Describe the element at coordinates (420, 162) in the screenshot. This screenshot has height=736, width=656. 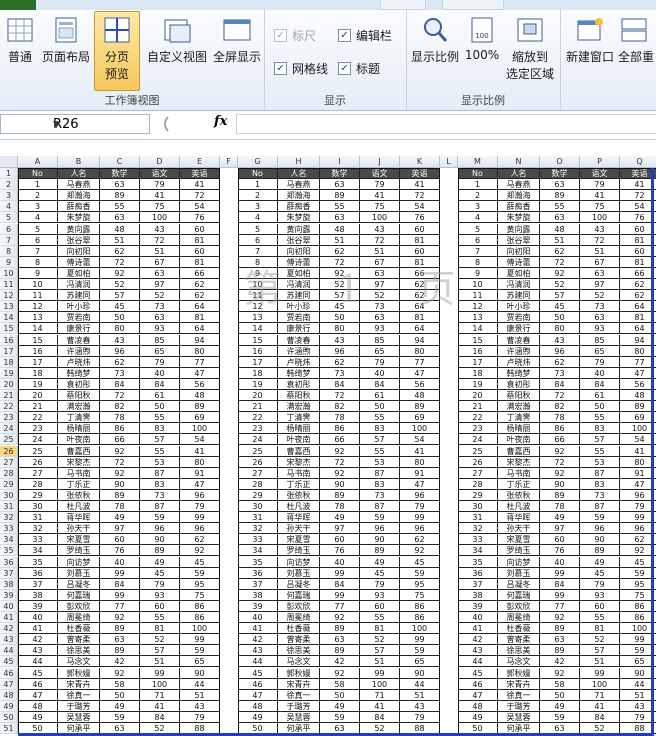
I see `column-header-k: K` at that location.